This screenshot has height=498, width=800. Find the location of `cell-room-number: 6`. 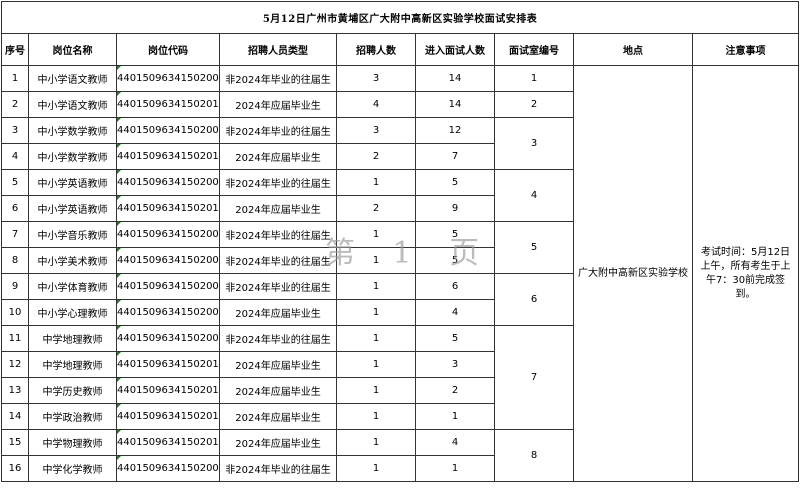

cell-room-number: 6 is located at coordinates (534, 299).